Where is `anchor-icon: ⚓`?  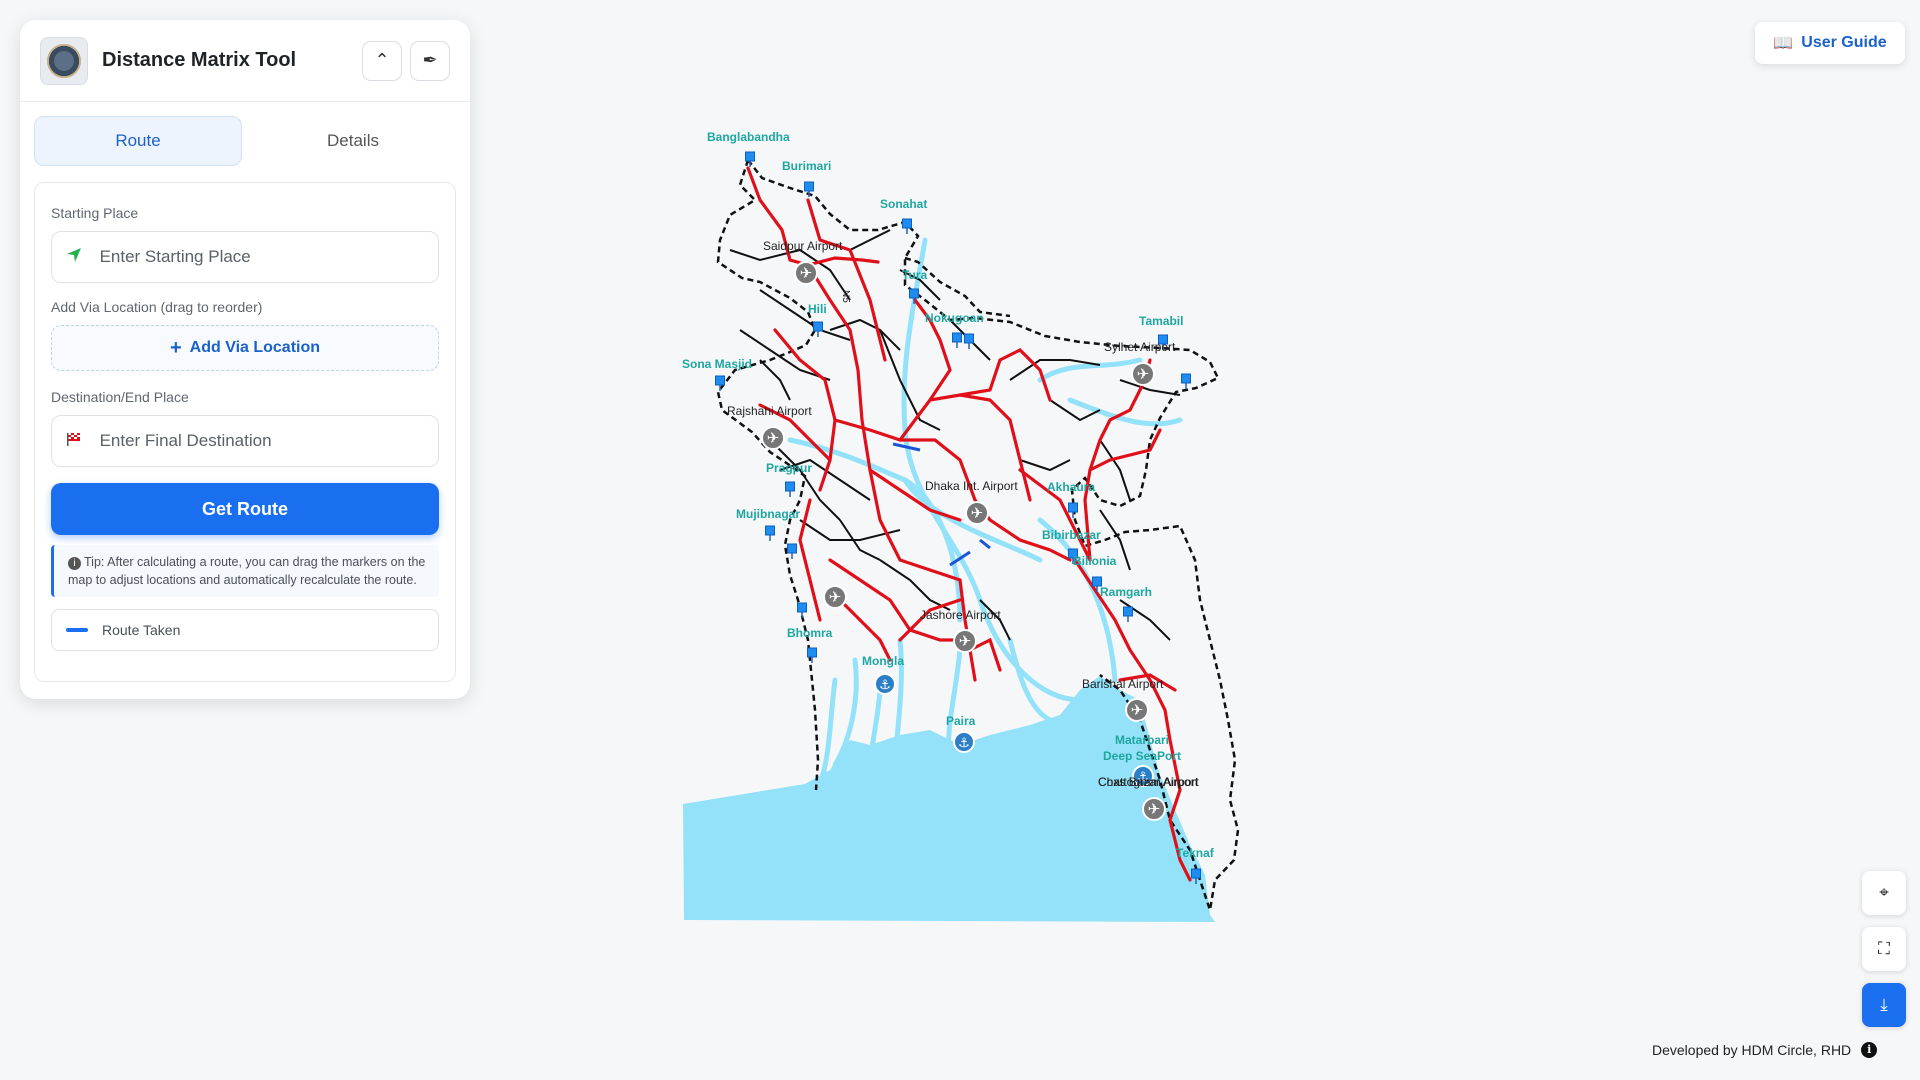 anchor-icon: ⚓ is located at coordinates (885, 684).